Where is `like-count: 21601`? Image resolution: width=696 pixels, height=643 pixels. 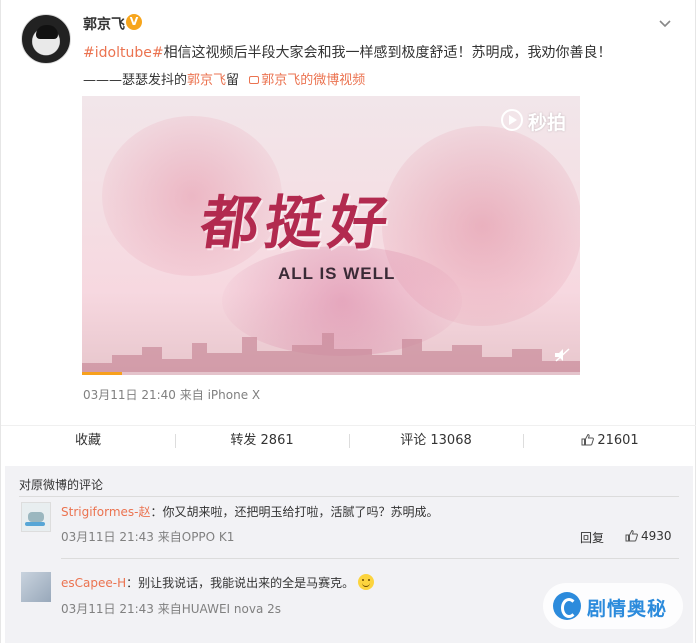 like-count: 21601 is located at coordinates (618, 440).